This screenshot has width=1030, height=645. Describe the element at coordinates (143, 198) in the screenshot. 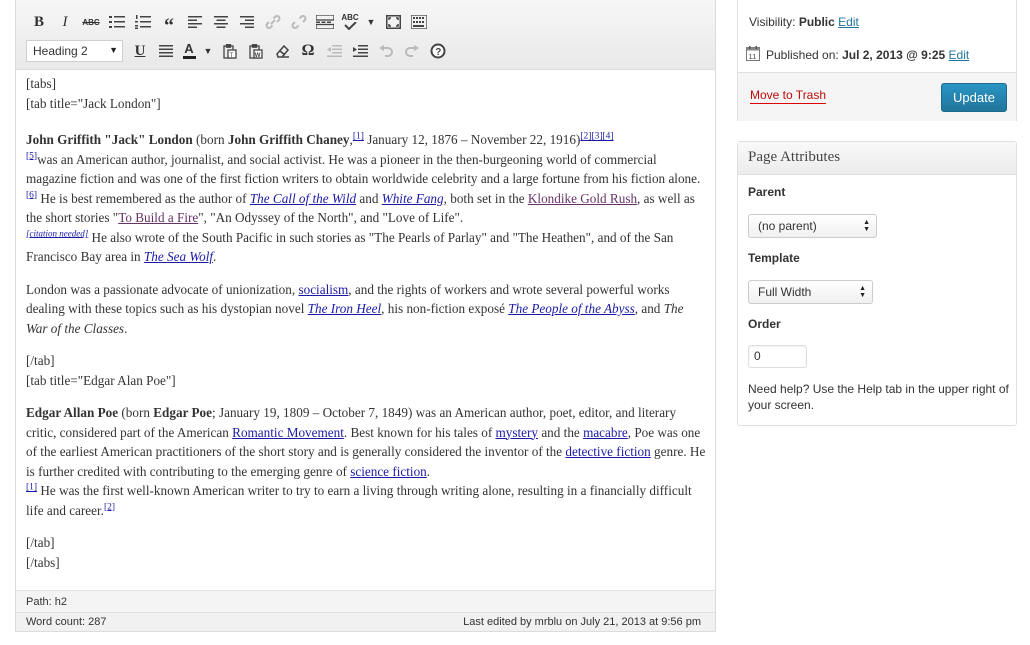

I see `text: He is best remembered as the author of` at that location.